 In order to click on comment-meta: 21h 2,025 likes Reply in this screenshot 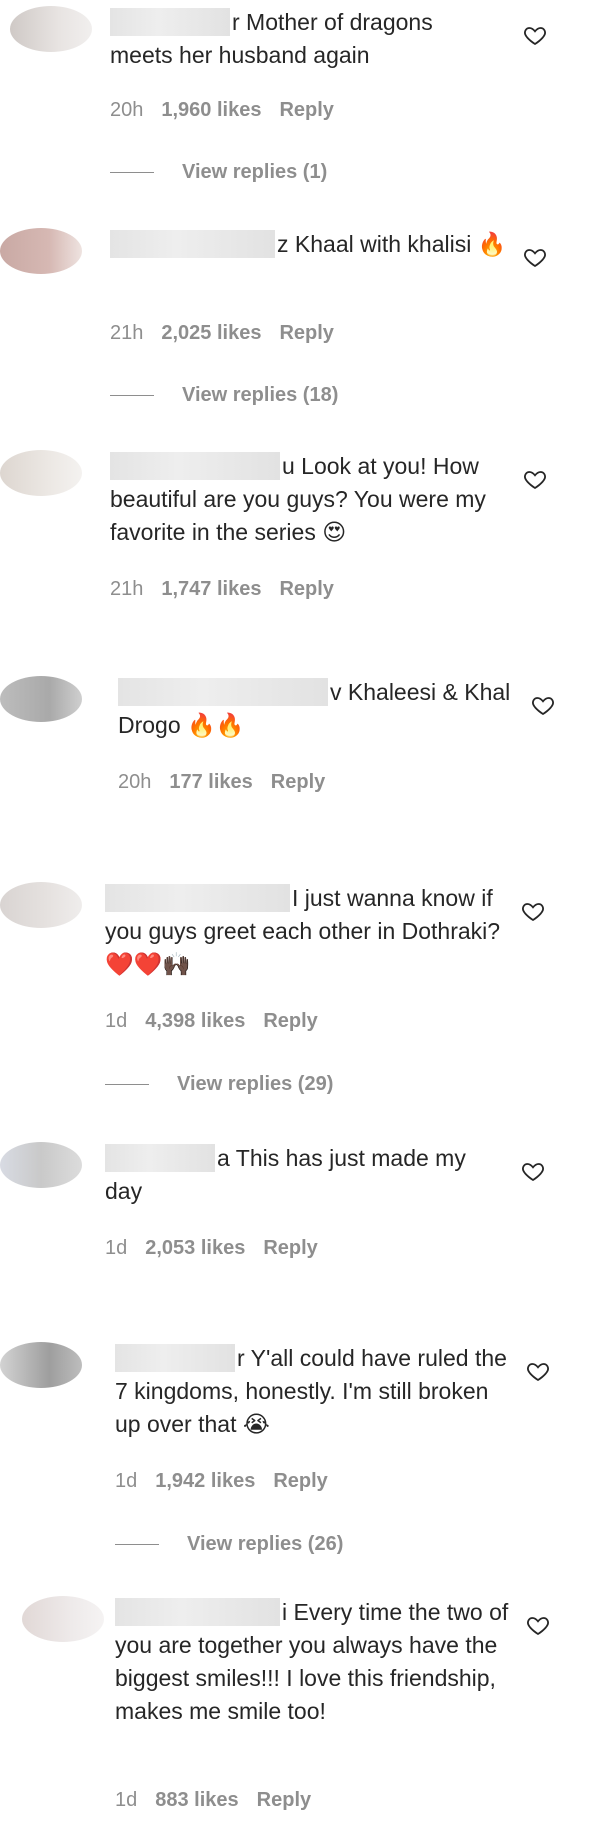, I will do `click(231, 333)`.